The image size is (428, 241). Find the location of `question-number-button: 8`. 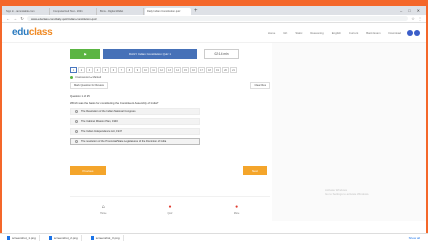

question-number-button: 8 is located at coordinates (129, 70).